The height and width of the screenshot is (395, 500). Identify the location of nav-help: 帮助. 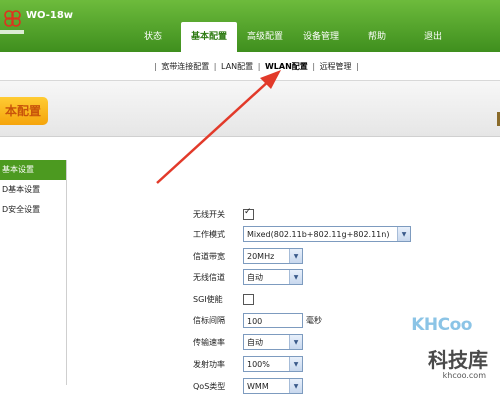
(377, 37).